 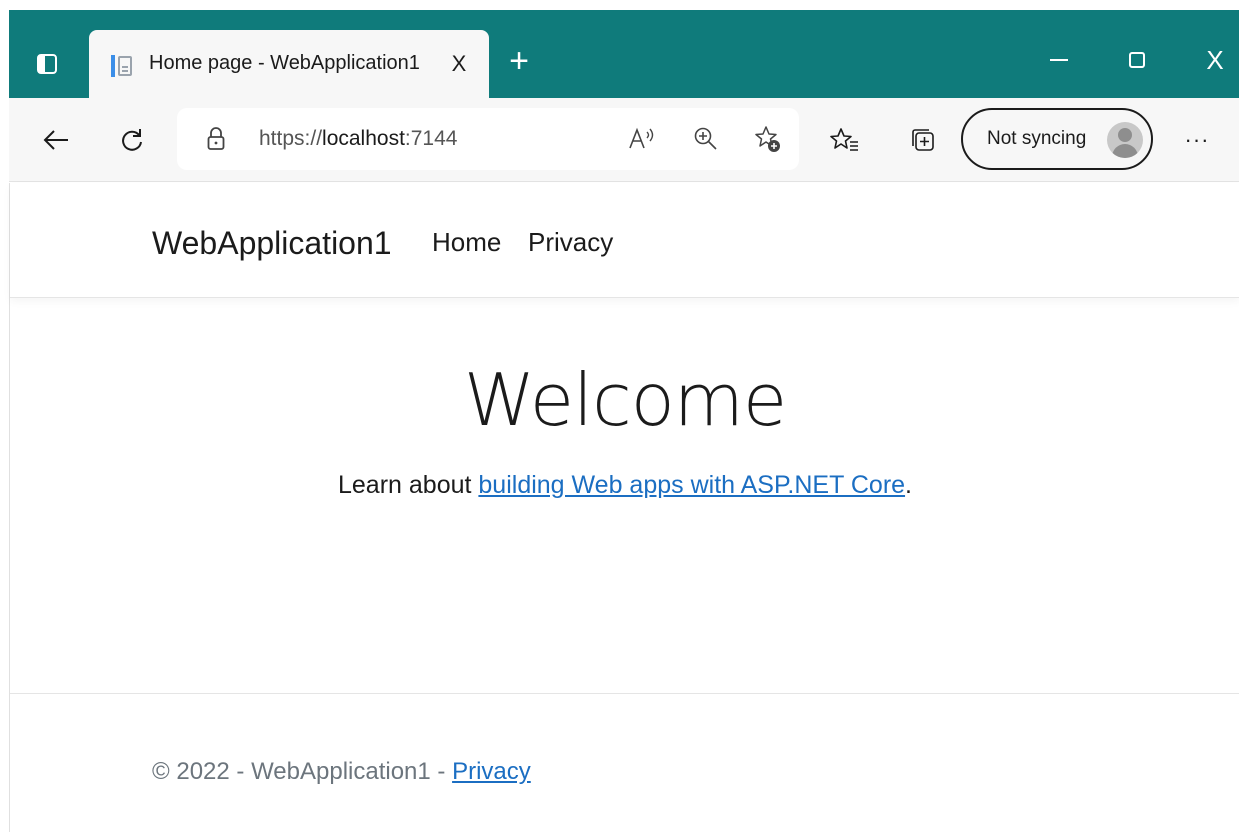 What do you see at coordinates (431, 138) in the screenshot?
I see `url-port: :7144` at bounding box center [431, 138].